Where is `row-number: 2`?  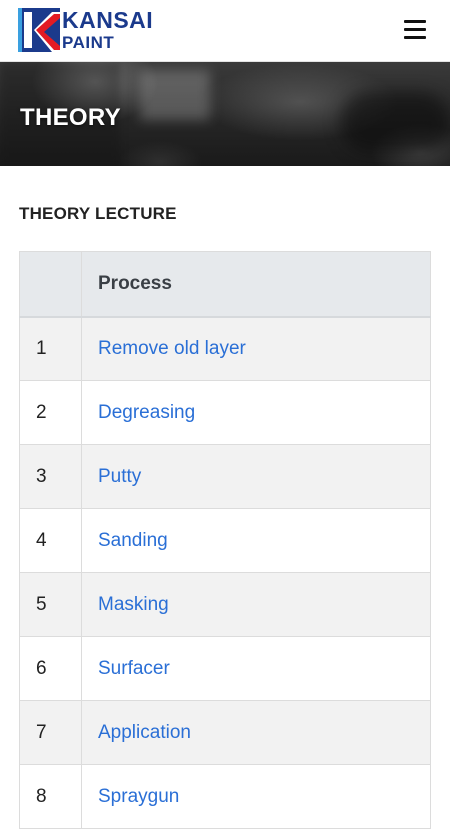
row-number: 2 is located at coordinates (50, 412).